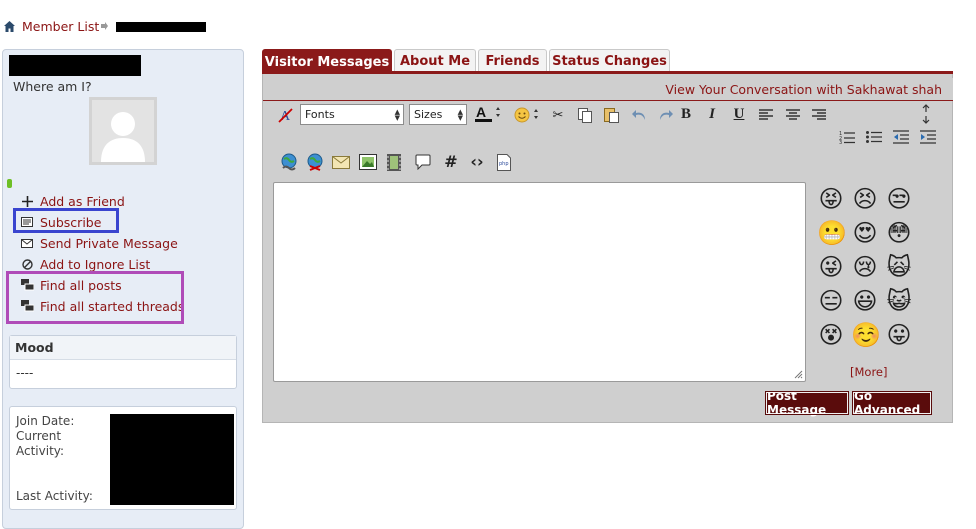 The height and width of the screenshot is (529, 976). What do you see at coordinates (640, 115) in the screenshot?
I see `undo-icon` at bounding box center [640, 115].